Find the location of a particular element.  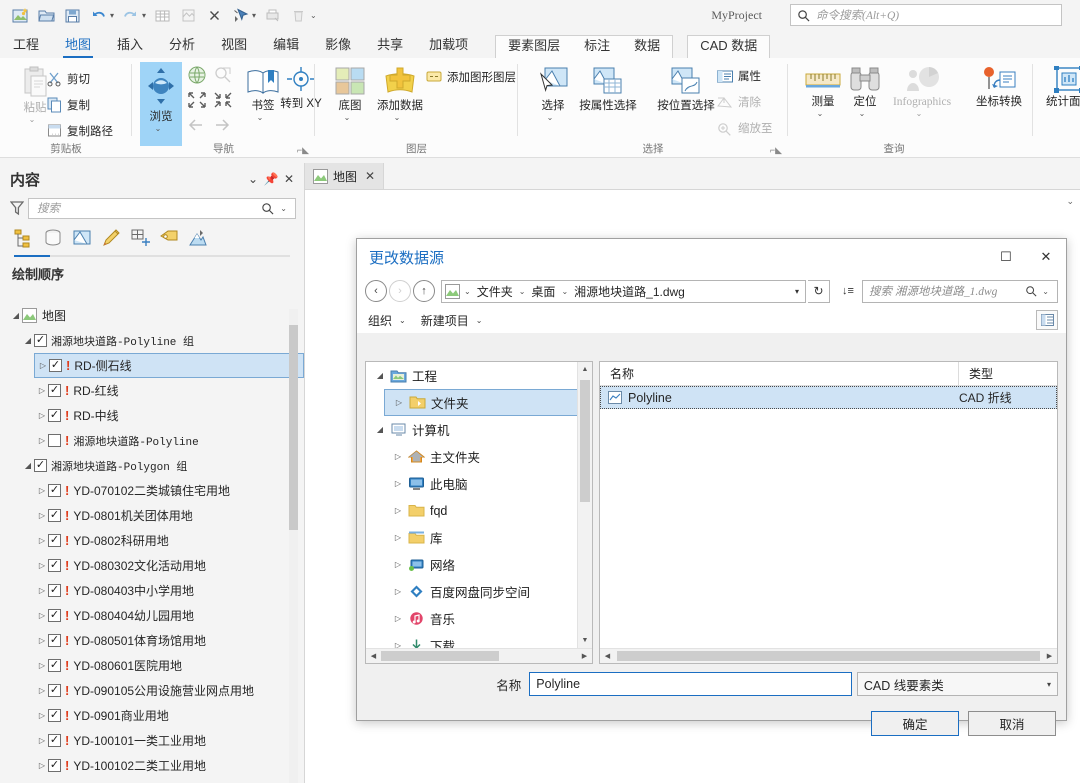

tab-共享: 共享 is located at coordinates (390, 44).